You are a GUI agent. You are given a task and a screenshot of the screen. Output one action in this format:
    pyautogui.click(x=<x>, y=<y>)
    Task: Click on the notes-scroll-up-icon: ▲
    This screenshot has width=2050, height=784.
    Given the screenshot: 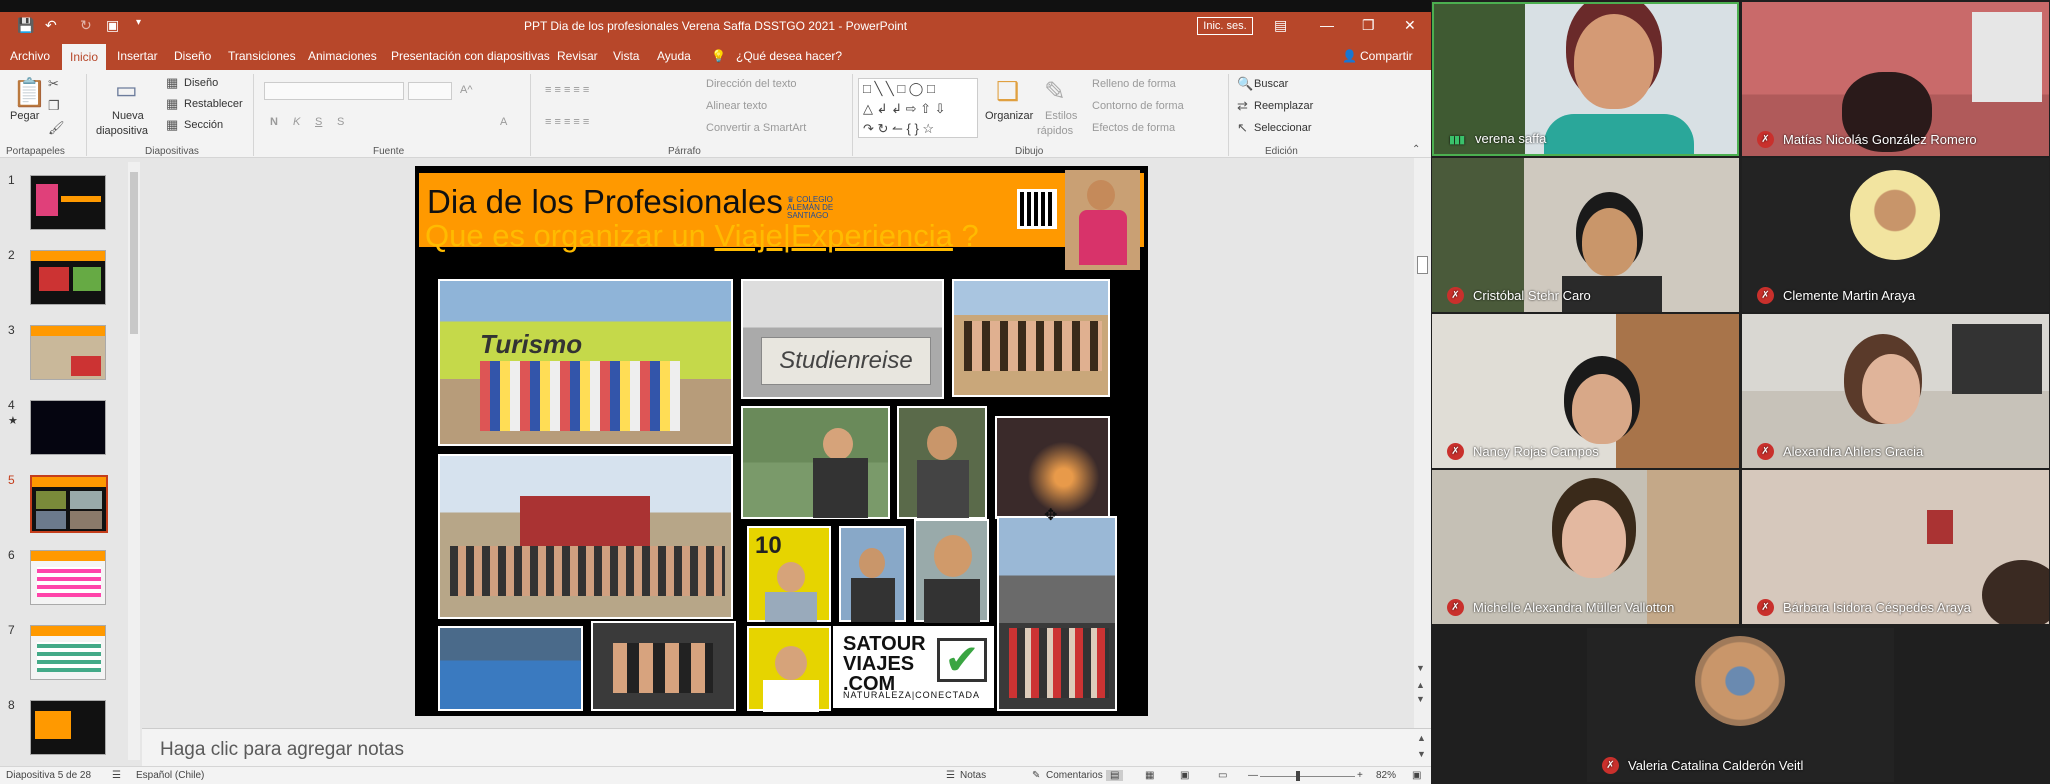 What is the action you would take?
    pyautogui.click(x=1421, y=738)
    